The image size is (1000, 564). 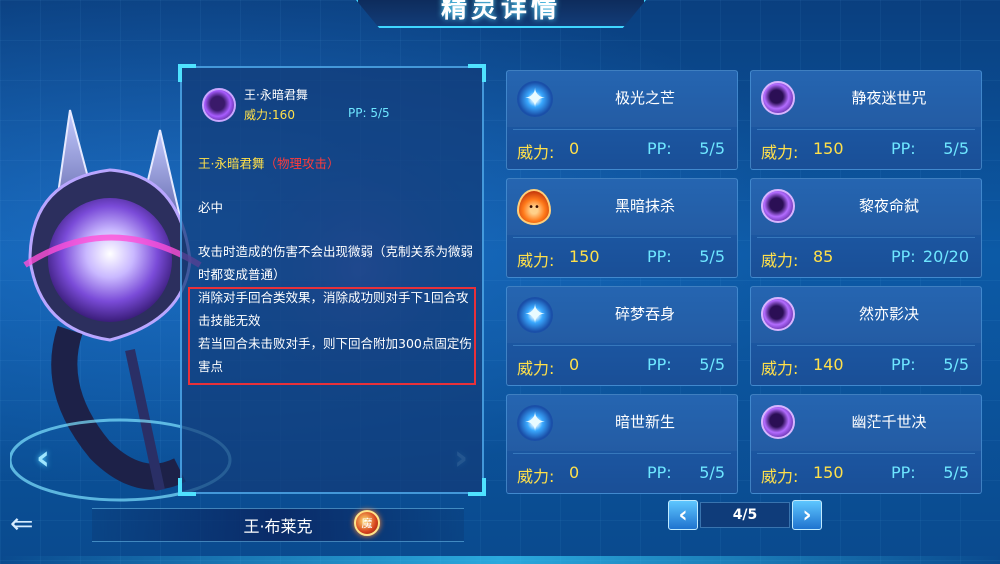 What do you see at coordinates (43, 458) in the screenshot?
I see `prev-pet-arrow: ‹` at bounding box center [43, 458].